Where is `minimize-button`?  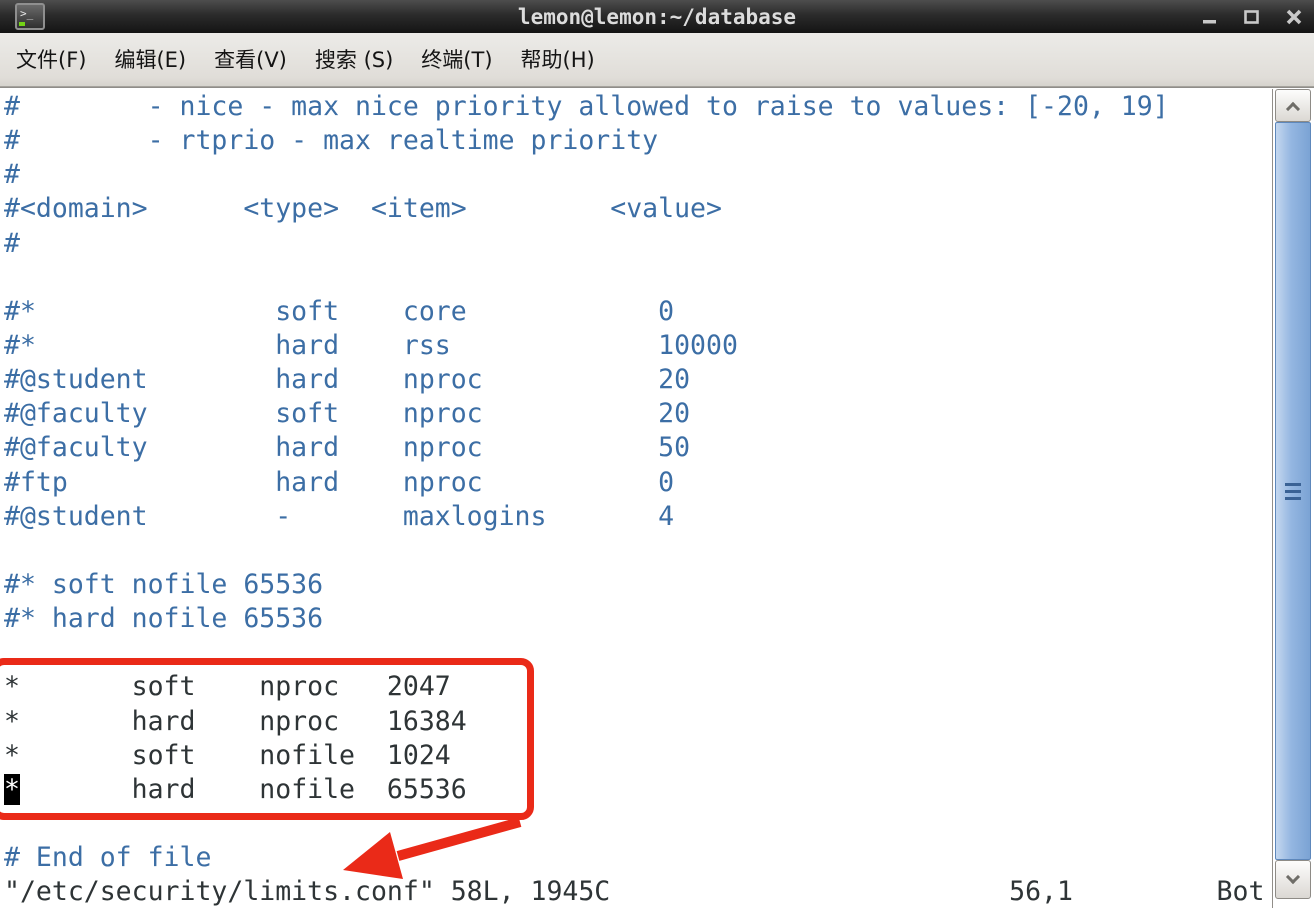
minimize-button is located at coordinates (1210, 17).